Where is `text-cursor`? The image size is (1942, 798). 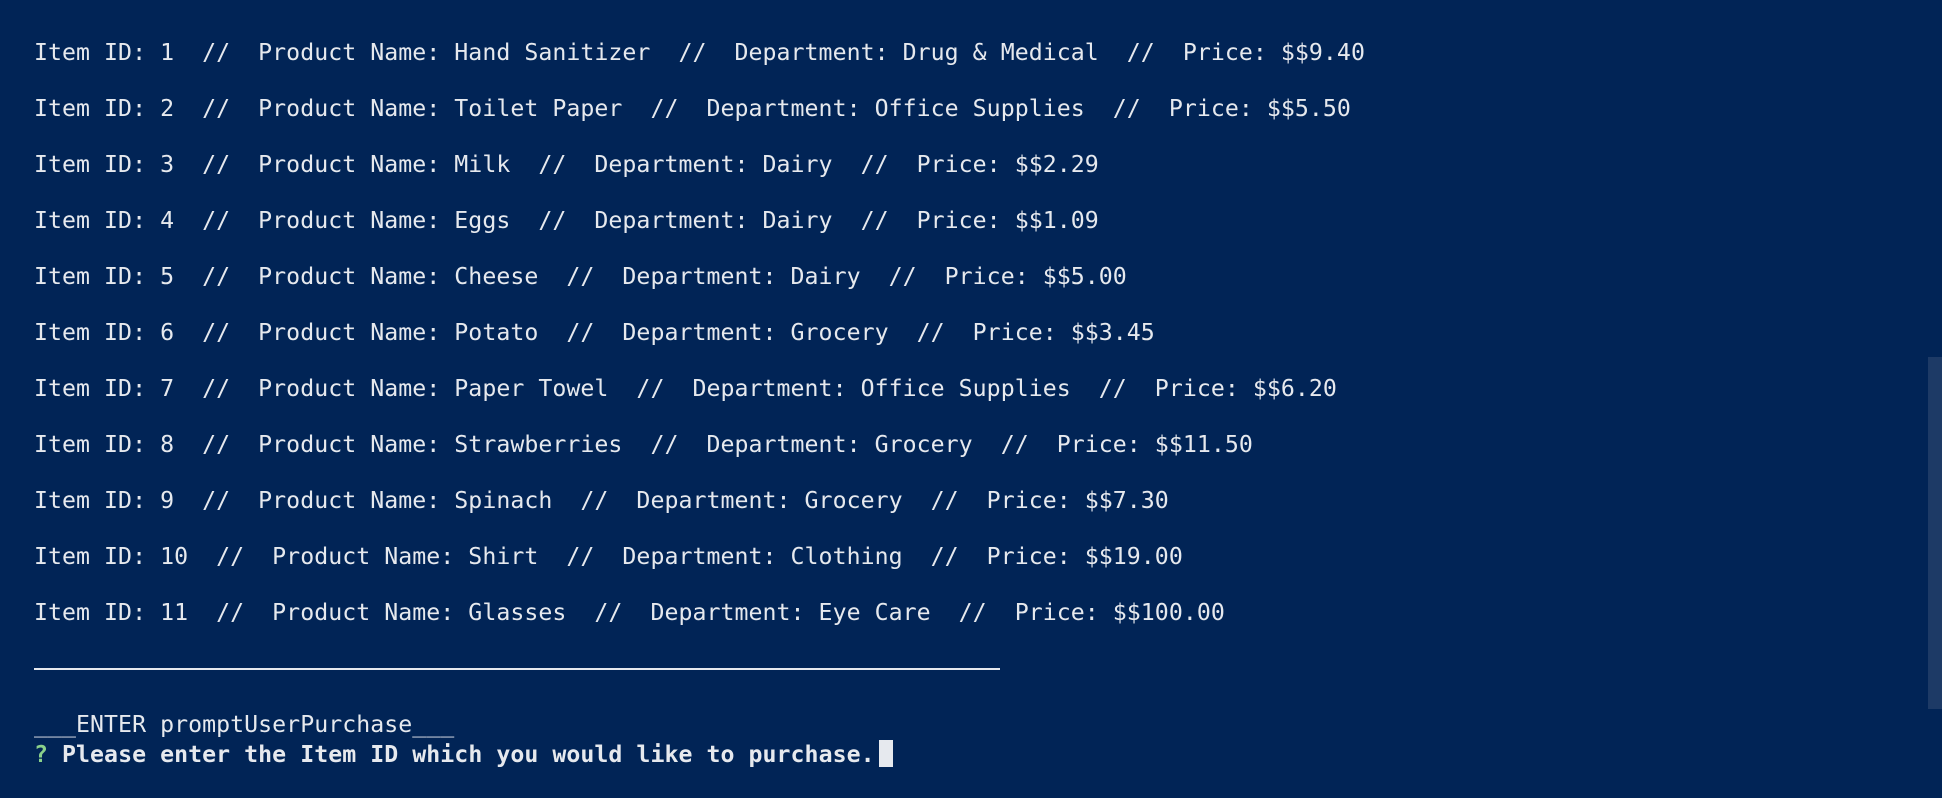
text-cursor is located at coordinates (885, 753).